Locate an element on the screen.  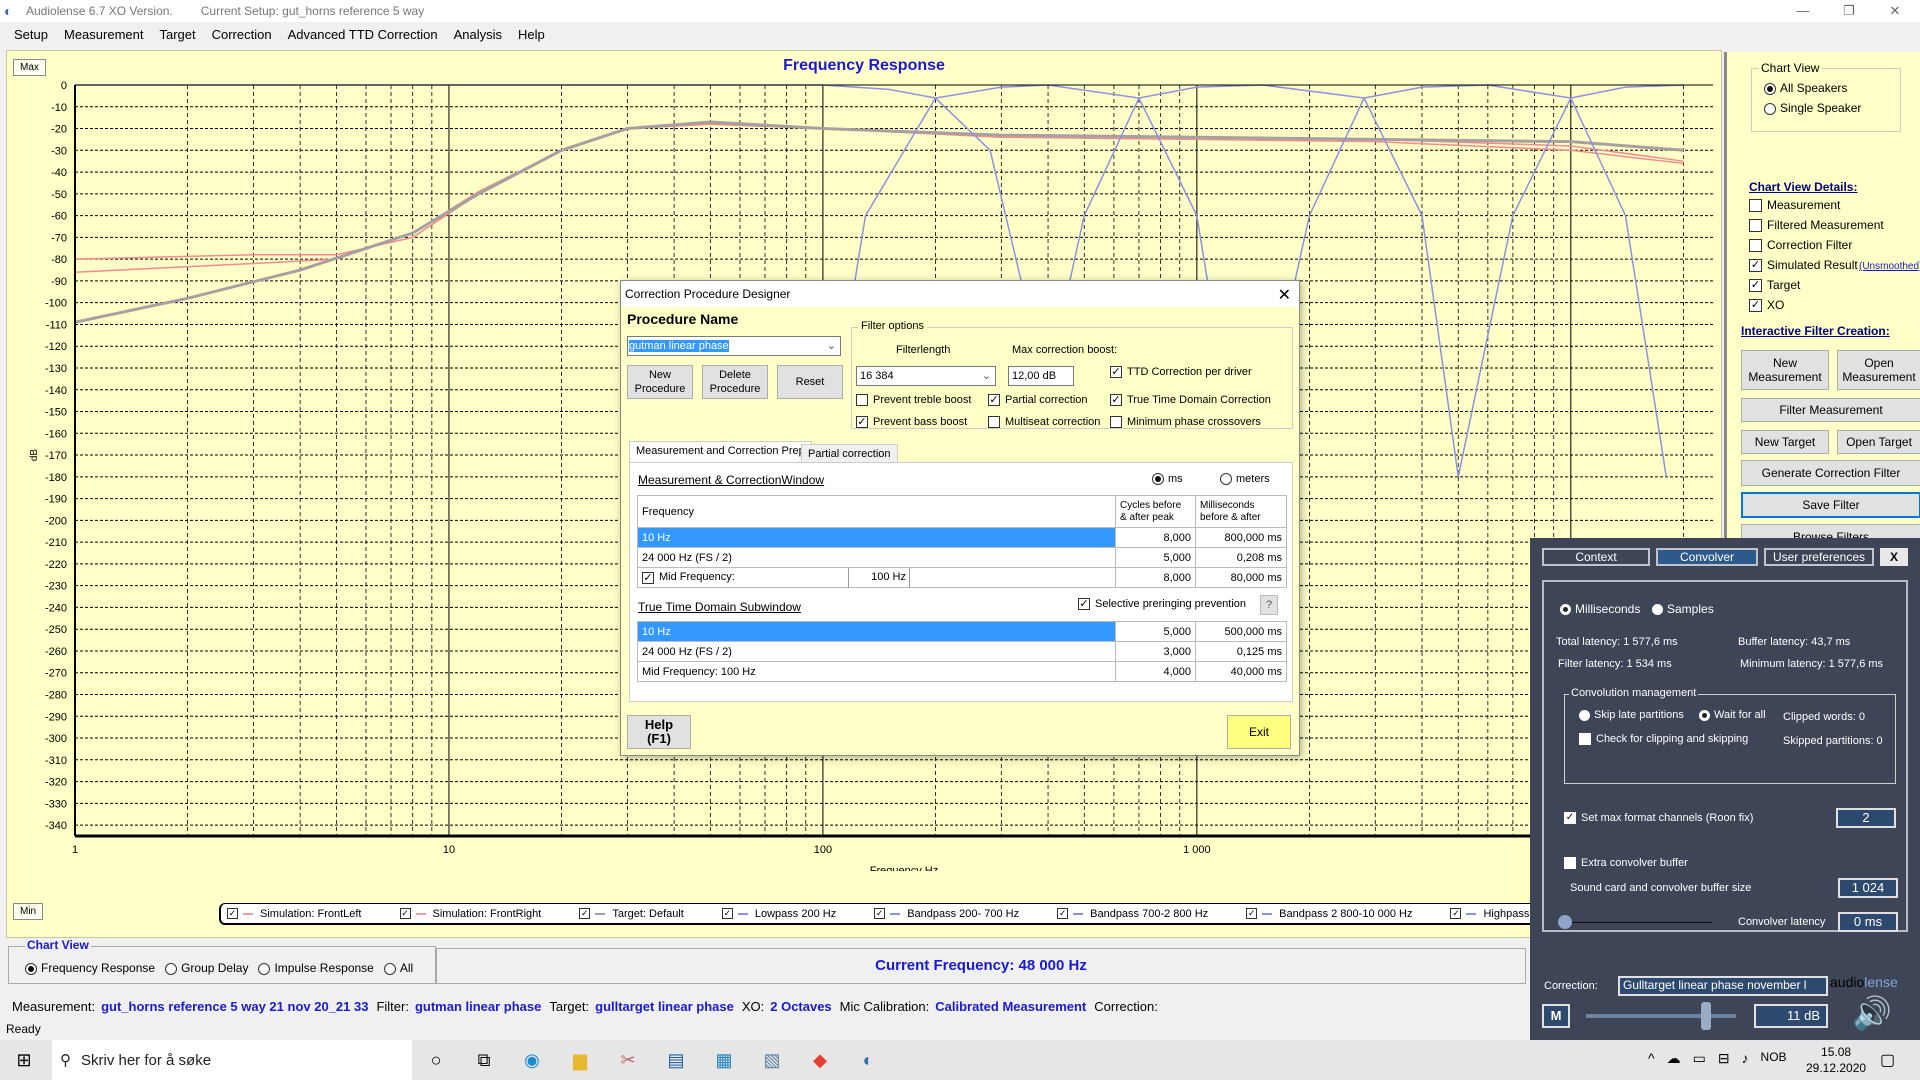
slider-handle is located at coordinates (1565, 922).